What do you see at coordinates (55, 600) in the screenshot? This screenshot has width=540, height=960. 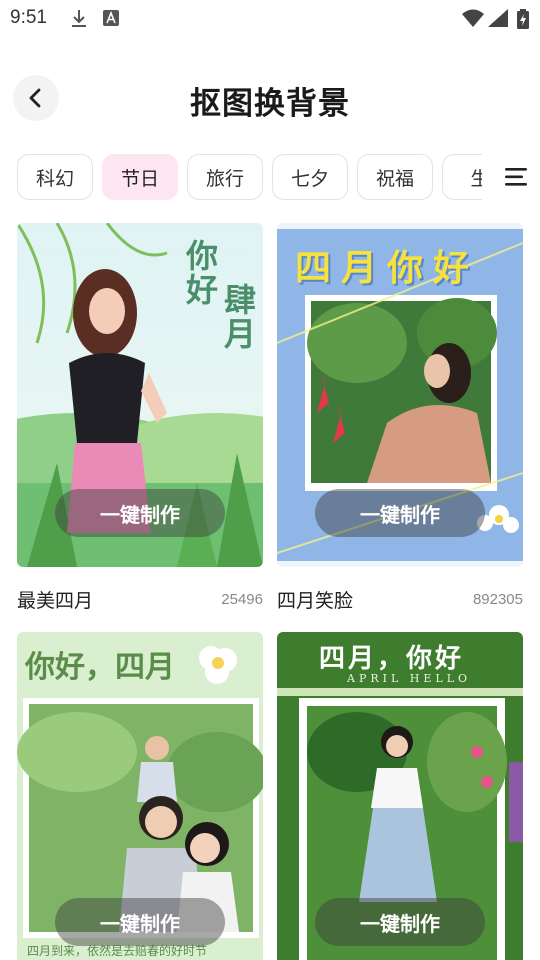 I see `template-name: 最美四月` at bounding box center [55, 600].